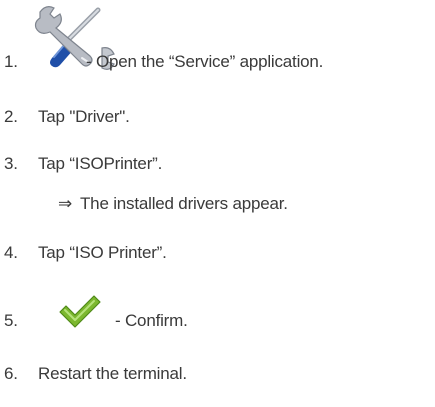  I want to click on step-6-text: Restart the terminal., so click(112, 373).